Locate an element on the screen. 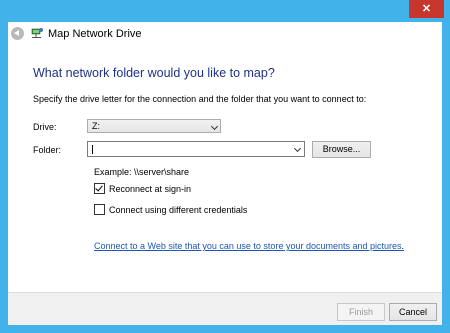 The height and width of the screenshot is (333, 450). credentials-checkbox is located at coordinates (99, 209).